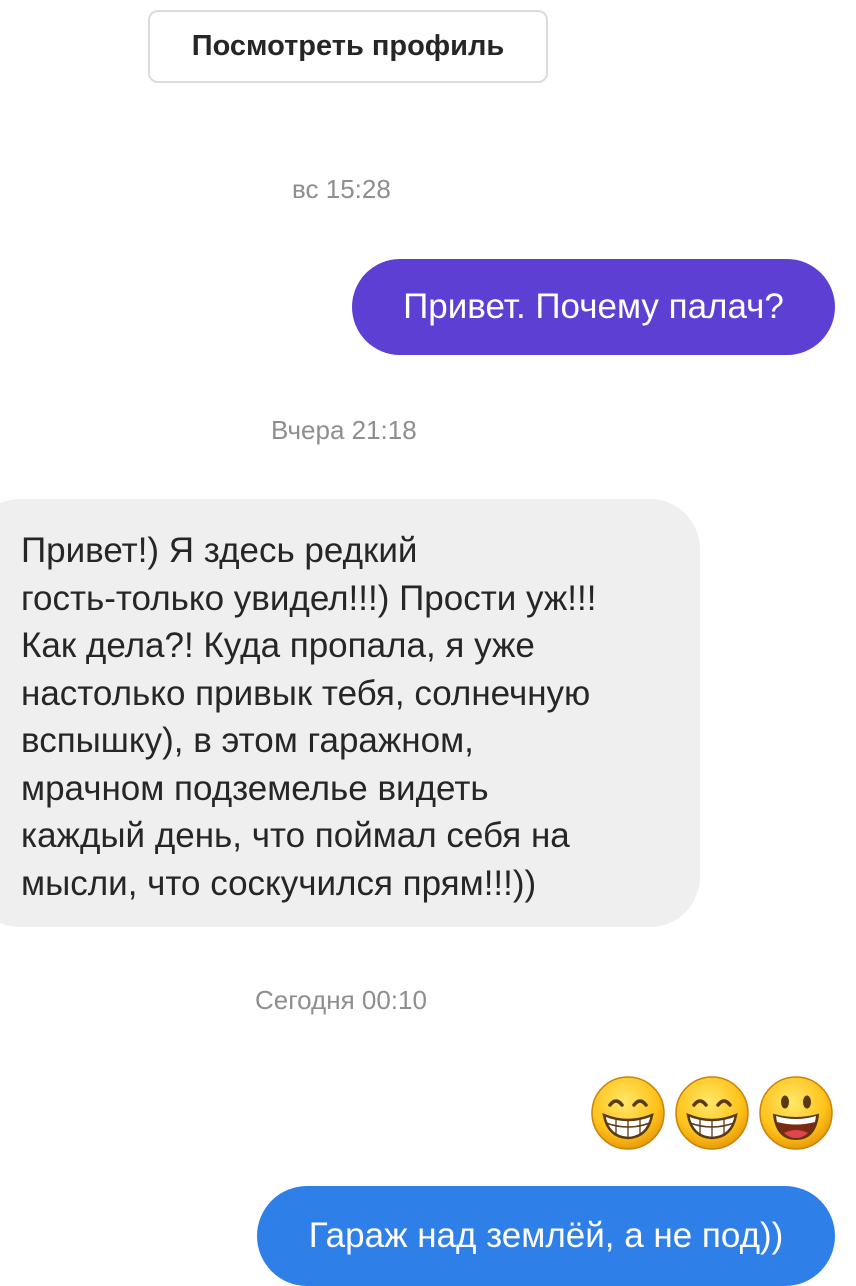 The height and width of the screenshot is (1286, 856). What do you see at coordinates (279, 883) in the screenshot?
I see `message-text-line: мысли, что соскучился прям!!!))` at bounding box center [279, 883].